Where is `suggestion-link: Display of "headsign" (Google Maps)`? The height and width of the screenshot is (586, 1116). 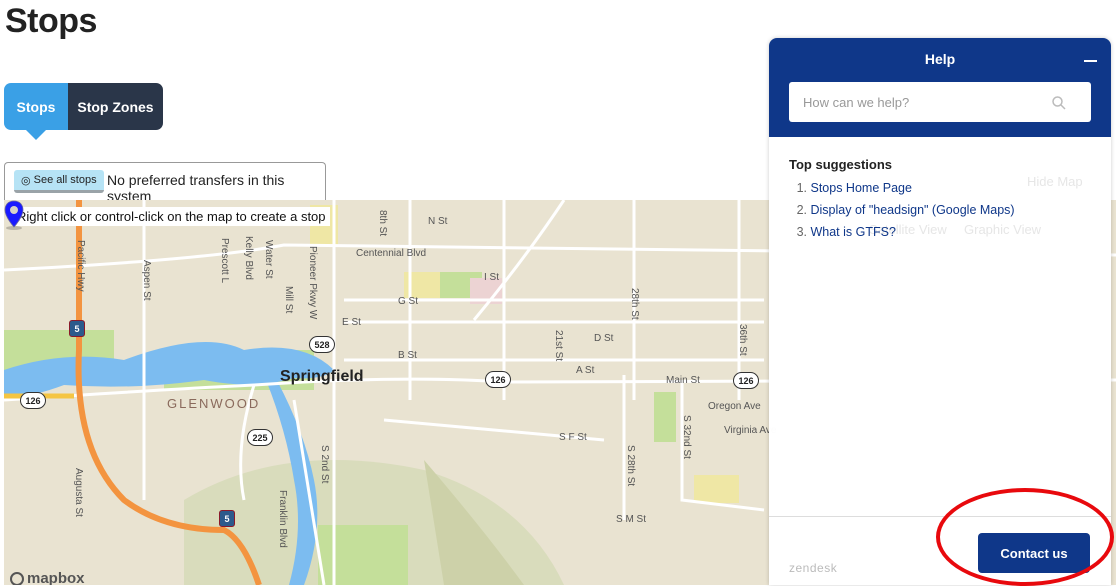 suggestion-link: Display of "headsign" (Google Maps) is located at coordinates (912, 210).